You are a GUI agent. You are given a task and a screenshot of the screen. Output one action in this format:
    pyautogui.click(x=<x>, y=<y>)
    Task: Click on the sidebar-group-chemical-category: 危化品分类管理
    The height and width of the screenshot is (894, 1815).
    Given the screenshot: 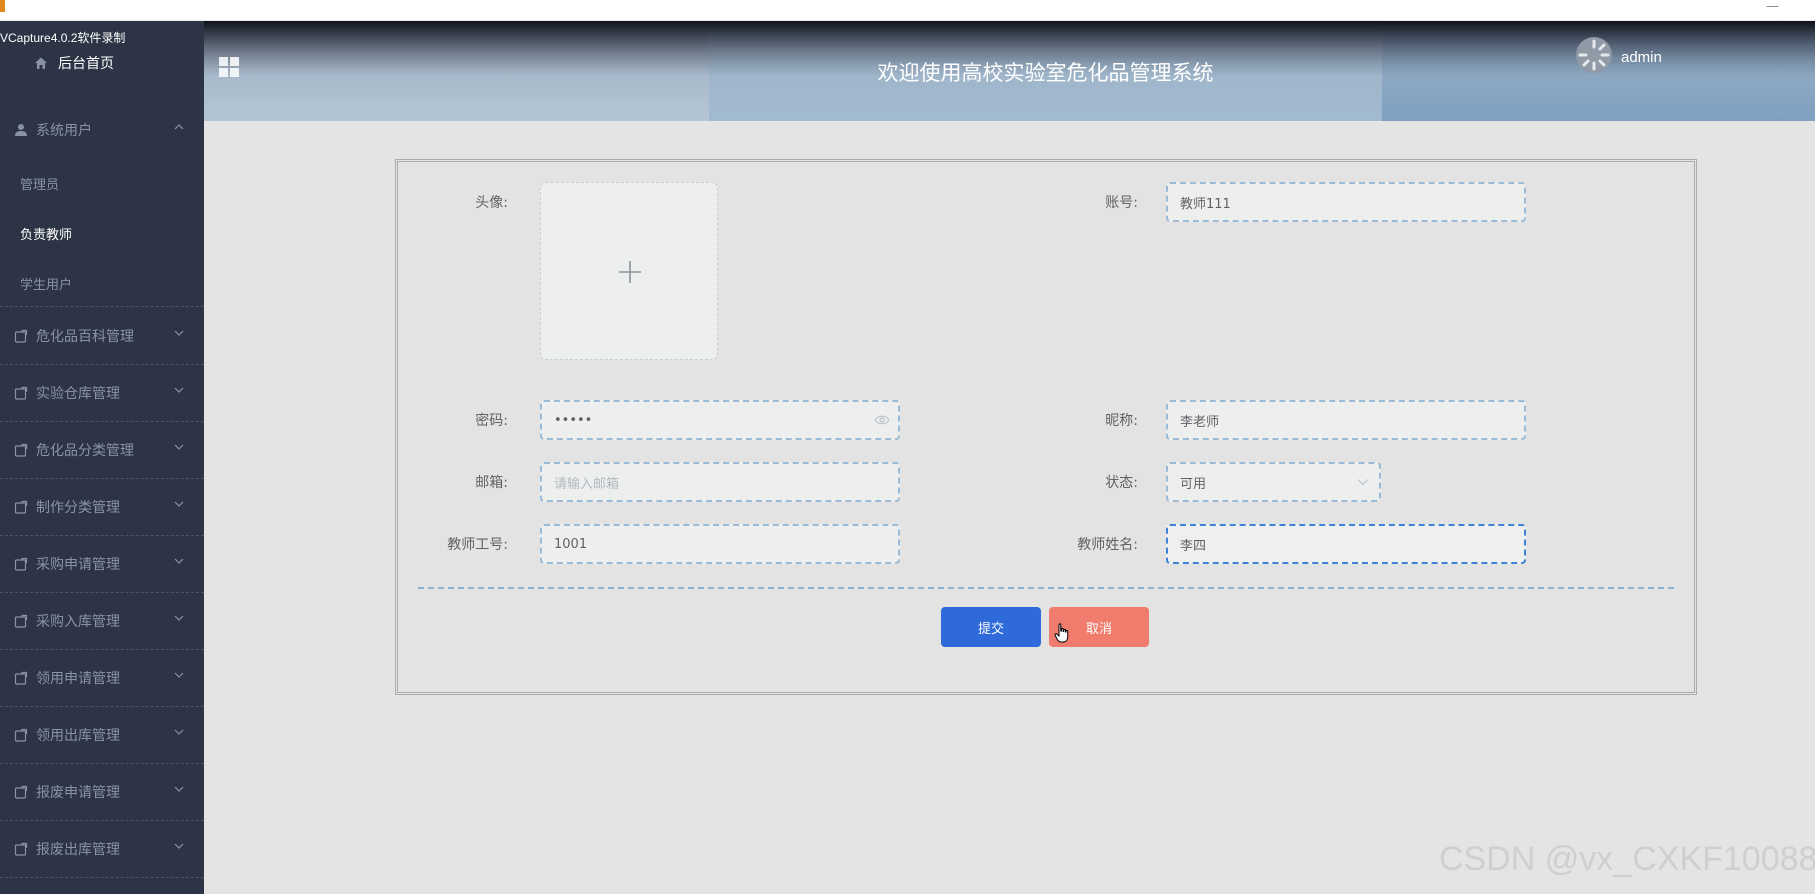 What is the action you would take?
    pyautogui.click(x=102, y=449)
    